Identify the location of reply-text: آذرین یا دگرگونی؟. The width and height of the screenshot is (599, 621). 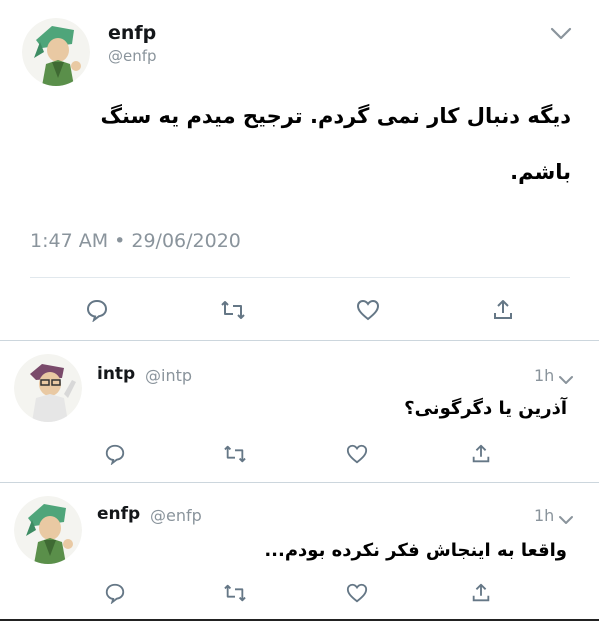
(485, 408).